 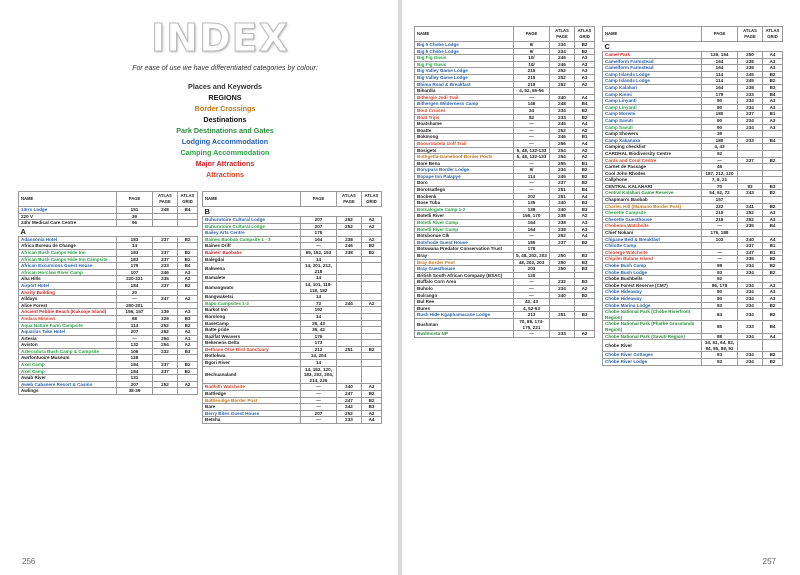 What do you see at coordinates (349, 407) in the screenshot?
I see `entry-atlas-page: 242` at bounding box center [349, 407].